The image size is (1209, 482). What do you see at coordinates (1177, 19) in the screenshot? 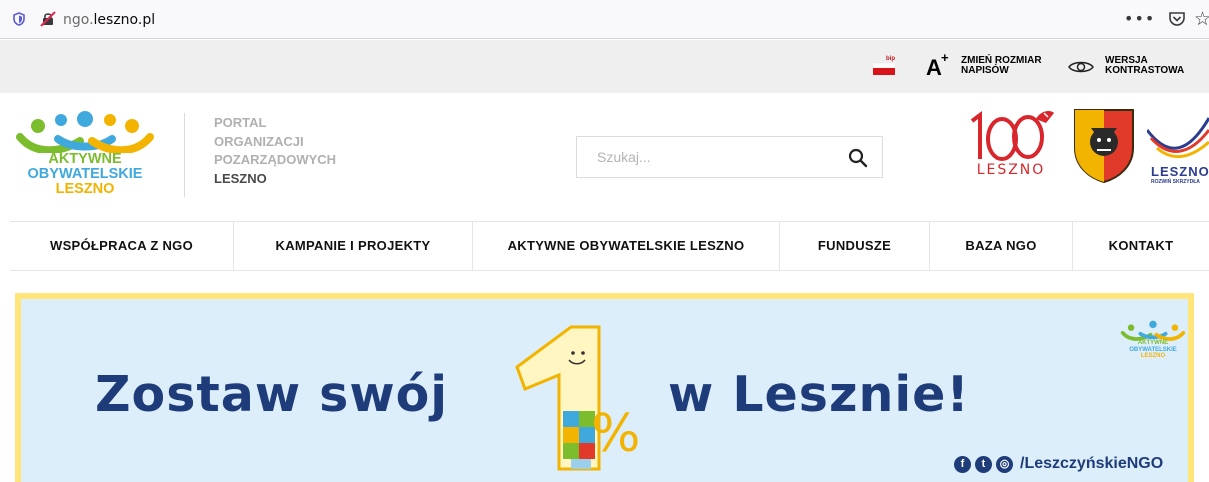
I see `pocket-icon` at bounding box center [1177, 19].